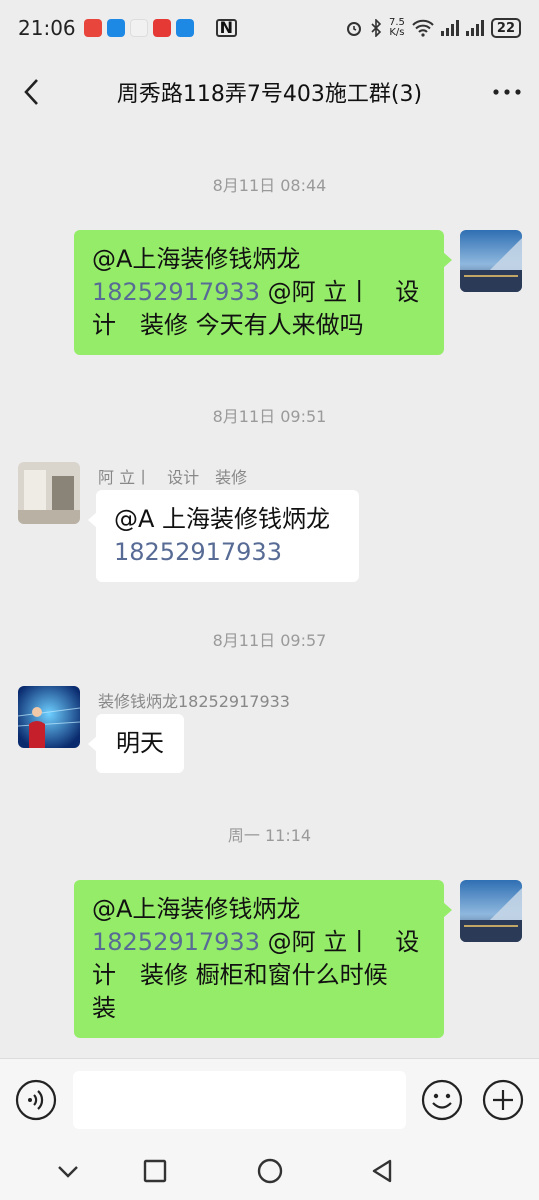 This screenshot has height=1200, width=539. I want to click on title-bar: 周秀路118弄7号403施工群(3), so click(269, 92).